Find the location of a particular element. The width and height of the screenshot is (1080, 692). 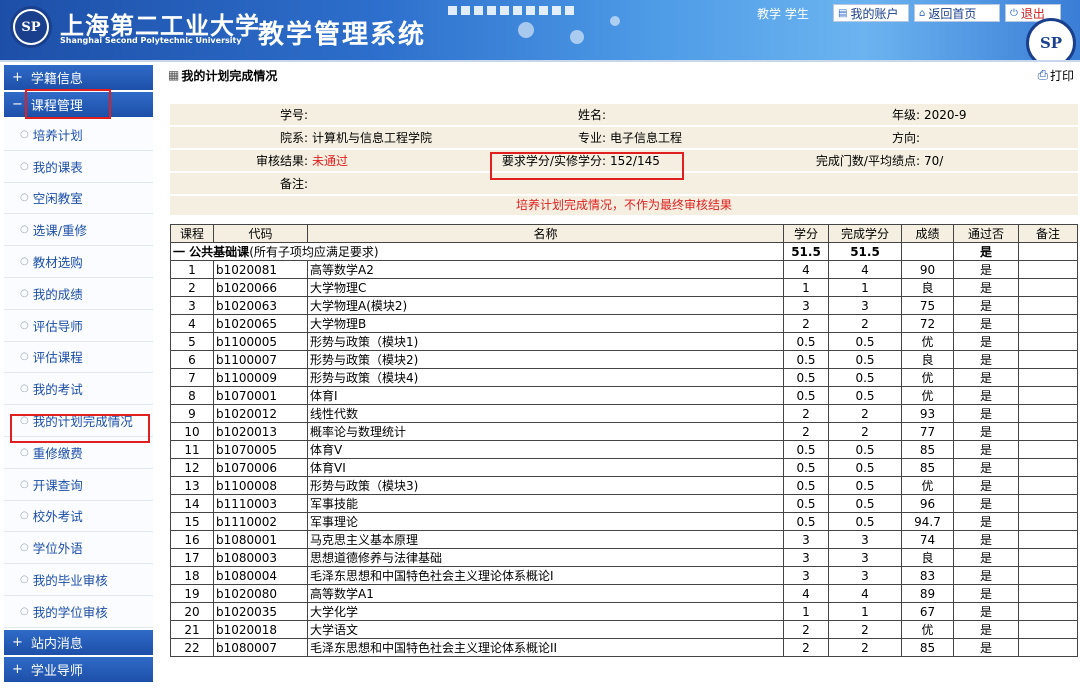

course-name: 线性代数 is located at coordinates (545, 413).